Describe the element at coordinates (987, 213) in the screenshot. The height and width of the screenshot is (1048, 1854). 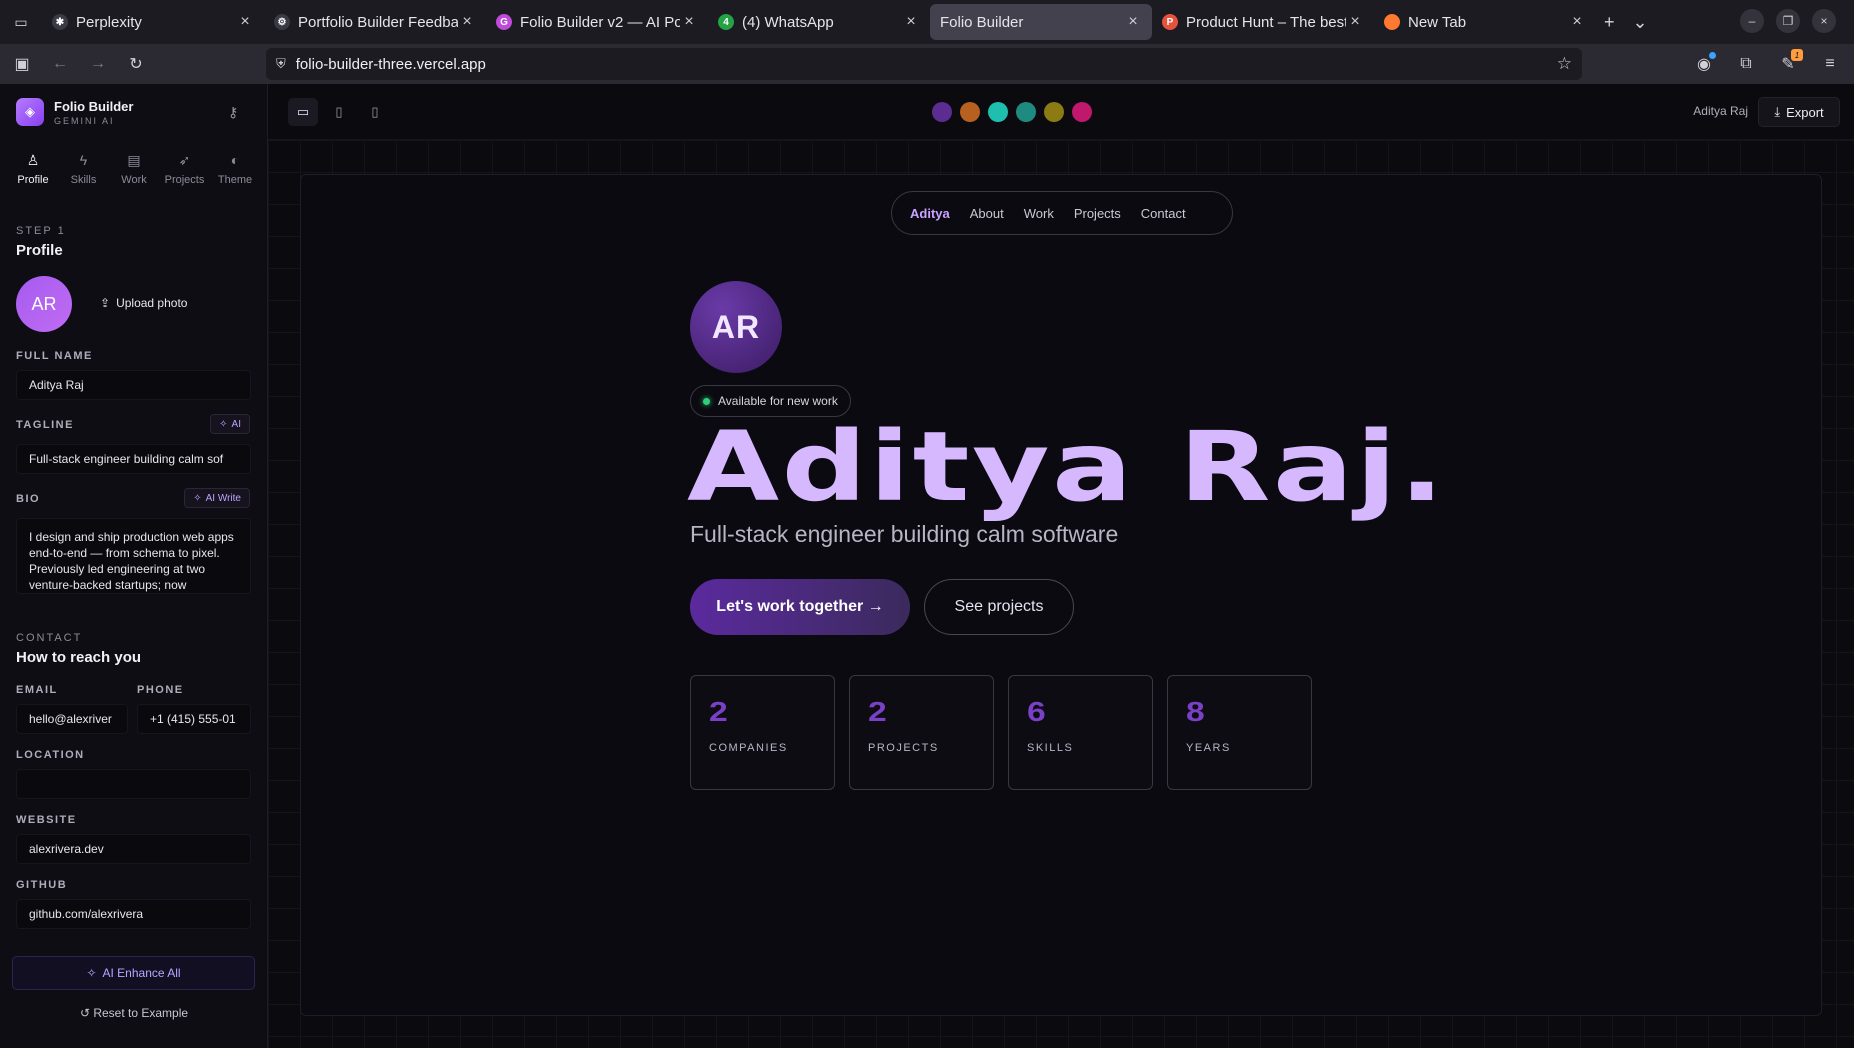
I see `preview-nav-about: About` at that location.